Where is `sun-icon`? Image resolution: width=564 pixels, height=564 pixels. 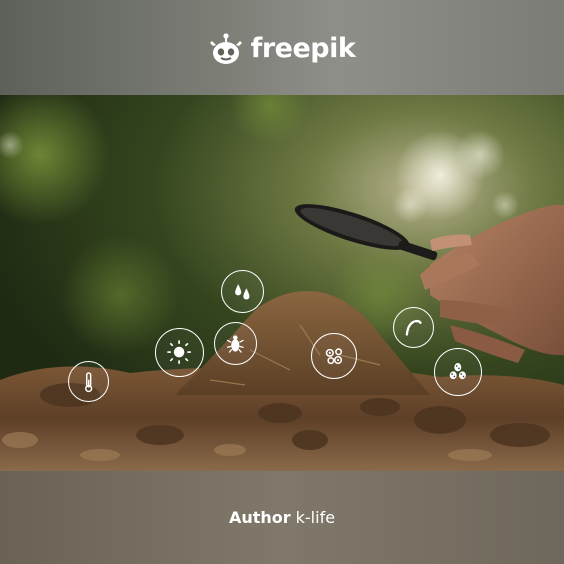 sun-icon is located at coordinates (179, 352).